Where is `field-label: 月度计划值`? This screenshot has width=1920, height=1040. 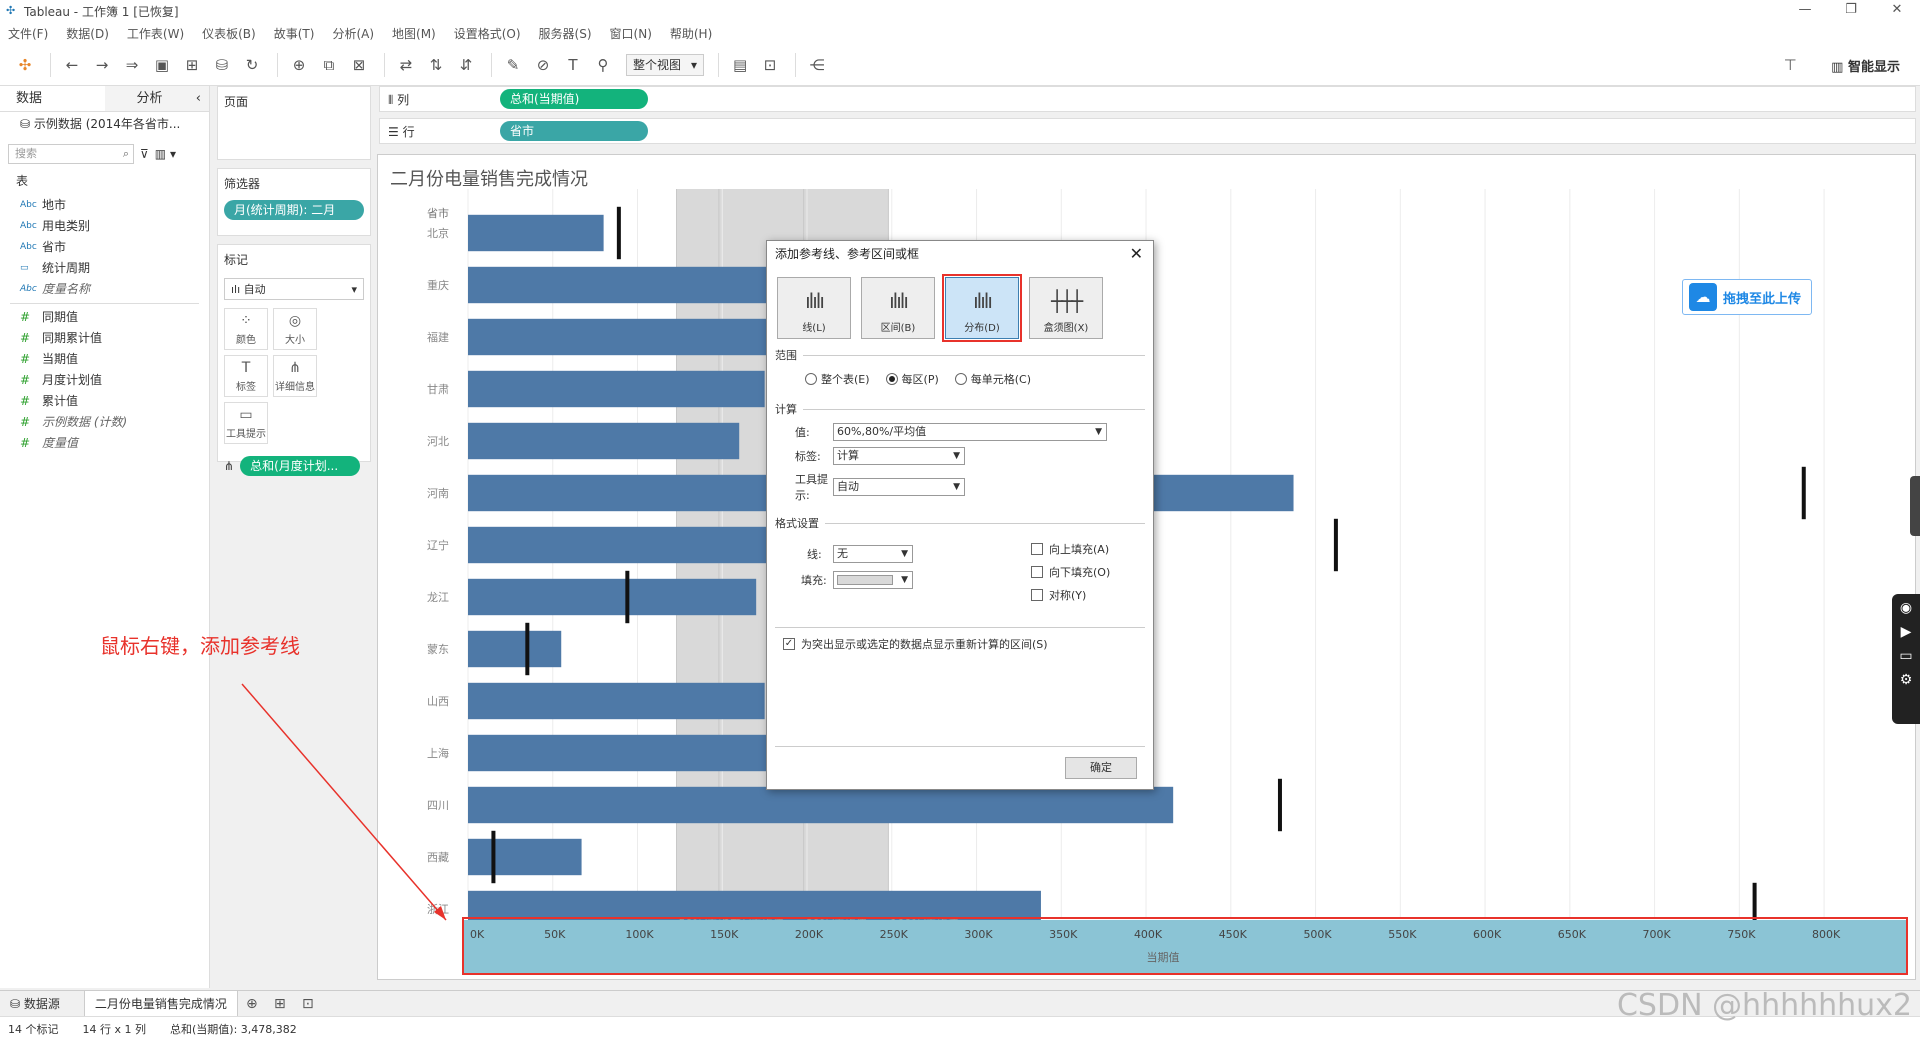 field-label: 月度计划值 is located at coordinates (72, 380).